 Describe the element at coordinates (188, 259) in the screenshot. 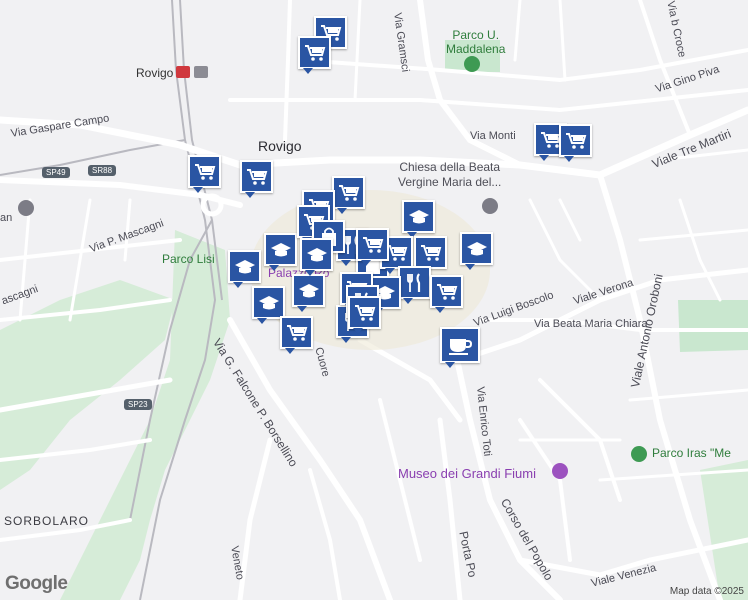

I see `park-label: Parco Lisi` at that location.